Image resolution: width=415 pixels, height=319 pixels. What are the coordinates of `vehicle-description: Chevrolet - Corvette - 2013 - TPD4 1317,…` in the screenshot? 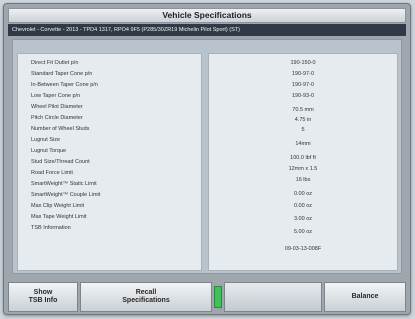 It's located at (207, 30).